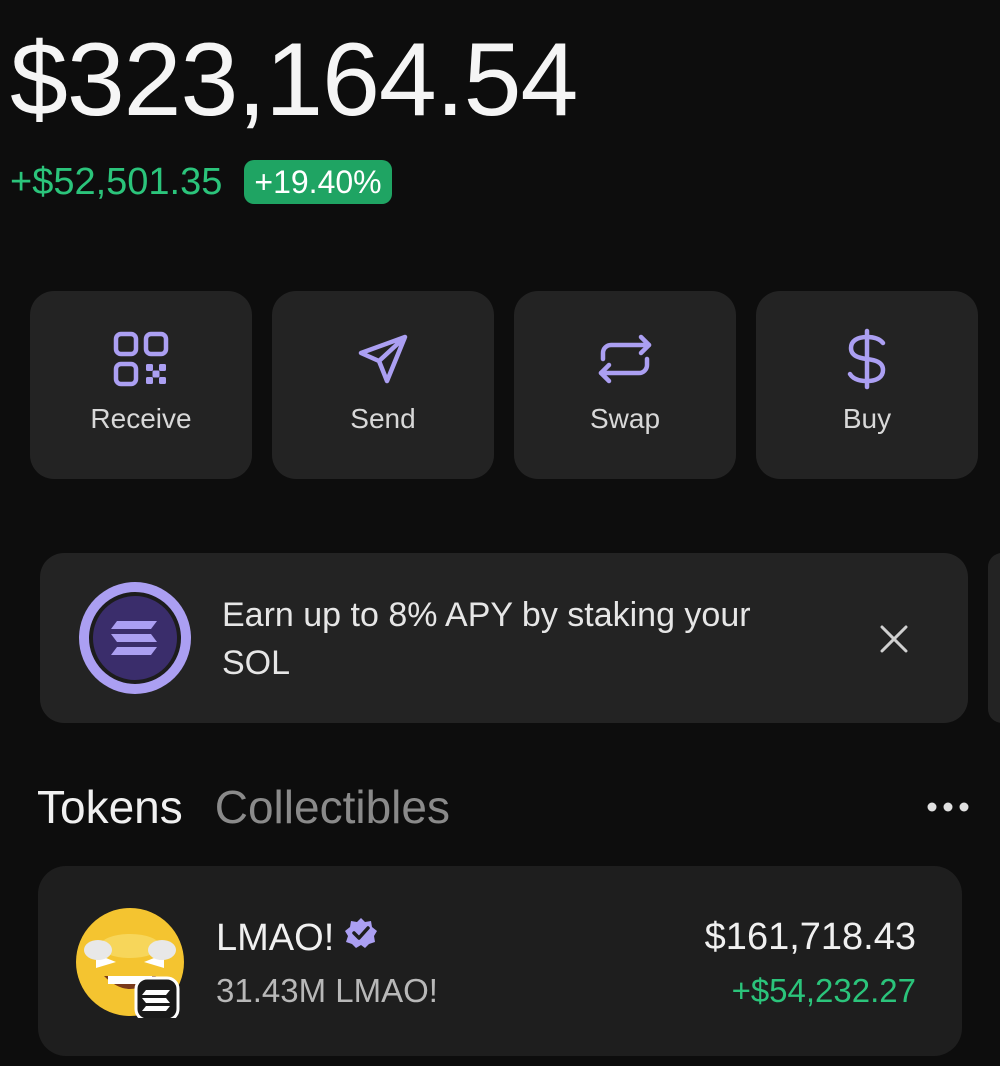  Describe the element at coordinates (810, 937) in the screenshot. I see `token-value: $161,718.43` at that location.